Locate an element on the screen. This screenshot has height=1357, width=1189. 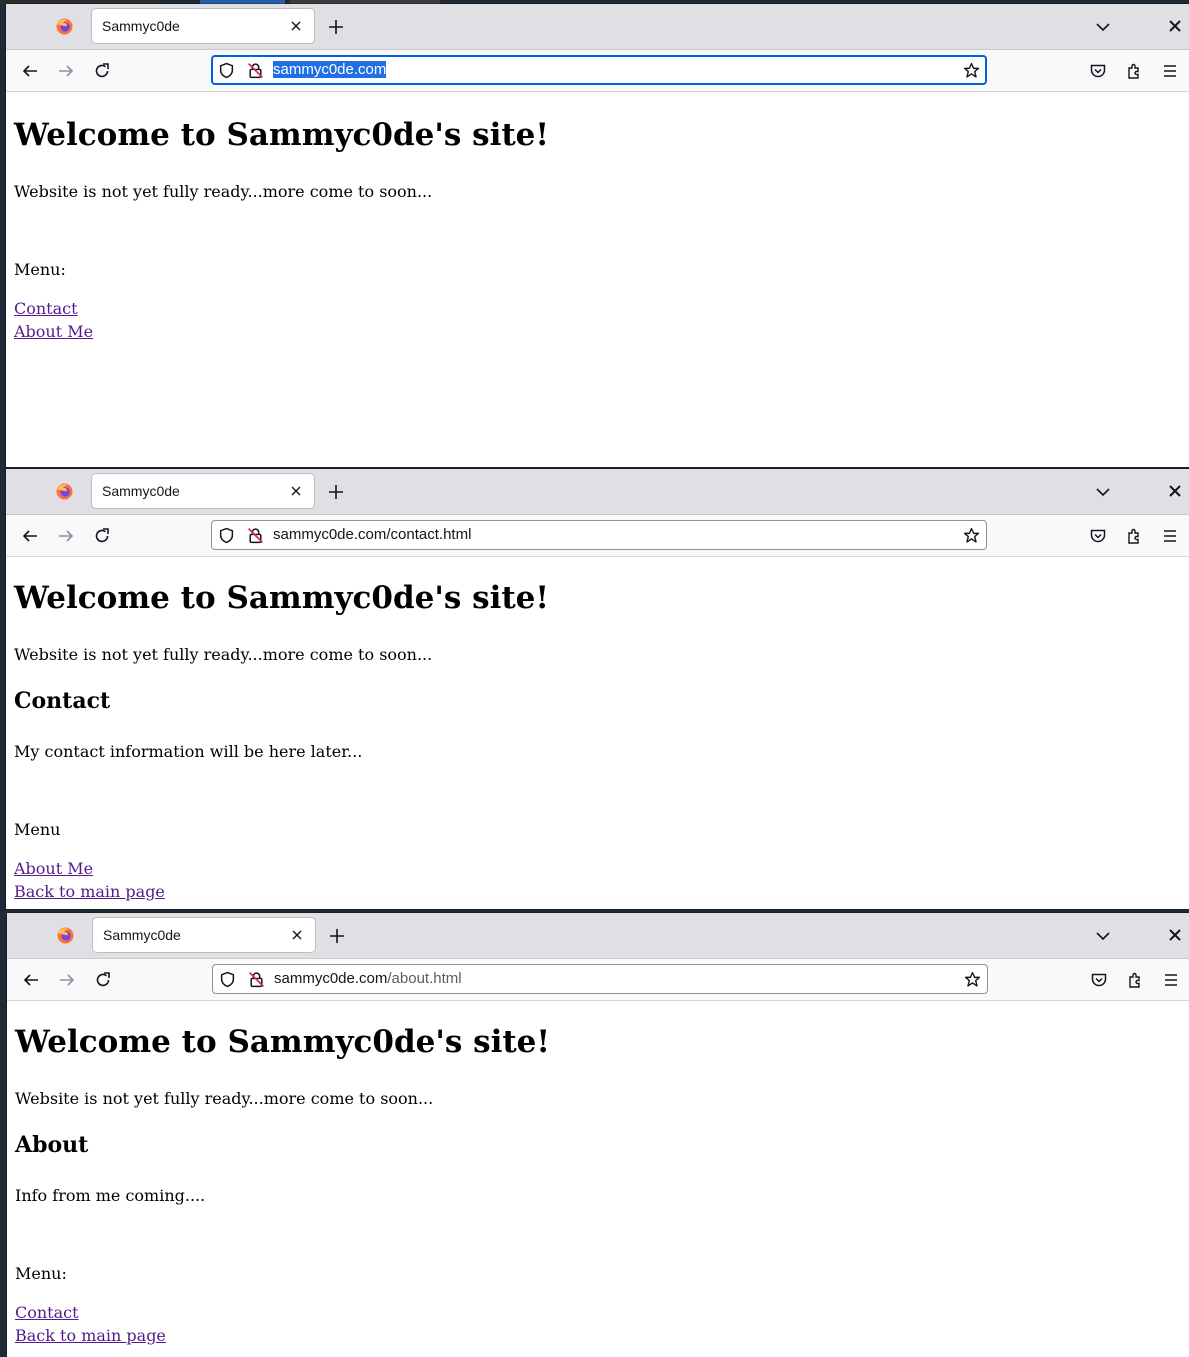
section-heading: About is located at coordinates (52, 1145).